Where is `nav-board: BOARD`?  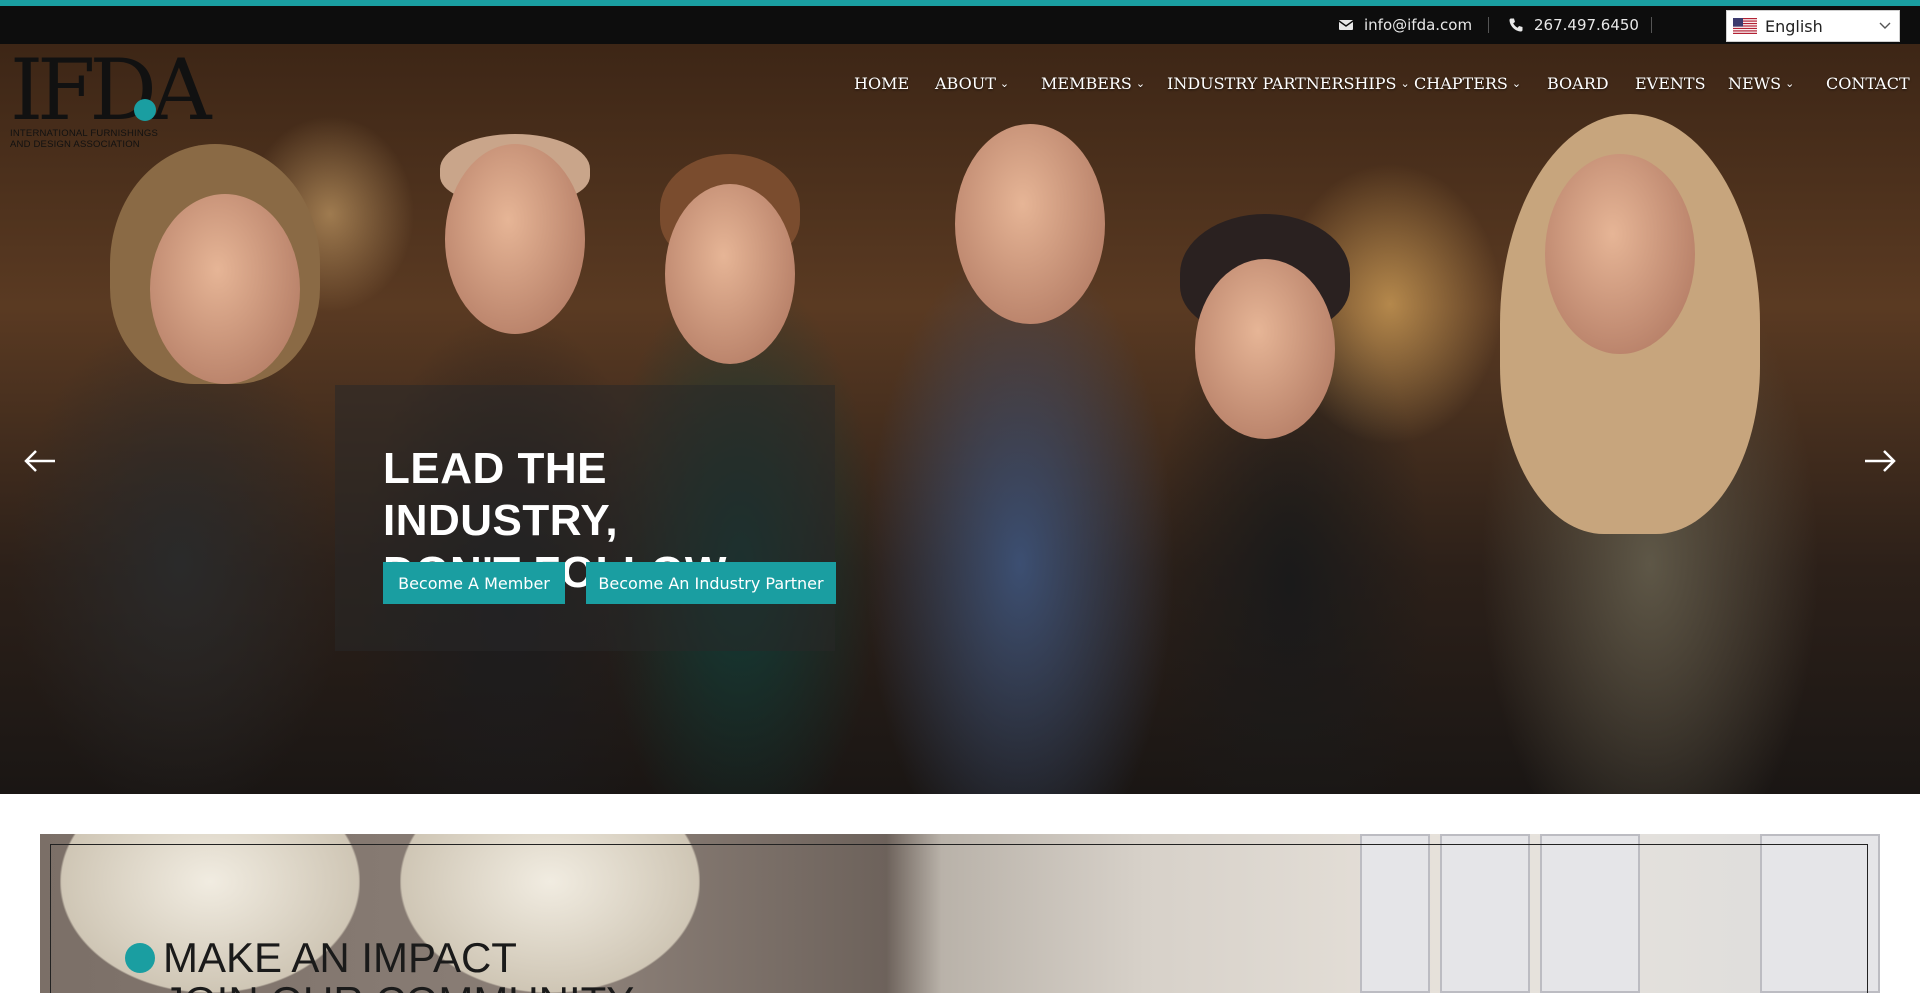
nav-board: BOARD is located at coordinates (1578, 83).